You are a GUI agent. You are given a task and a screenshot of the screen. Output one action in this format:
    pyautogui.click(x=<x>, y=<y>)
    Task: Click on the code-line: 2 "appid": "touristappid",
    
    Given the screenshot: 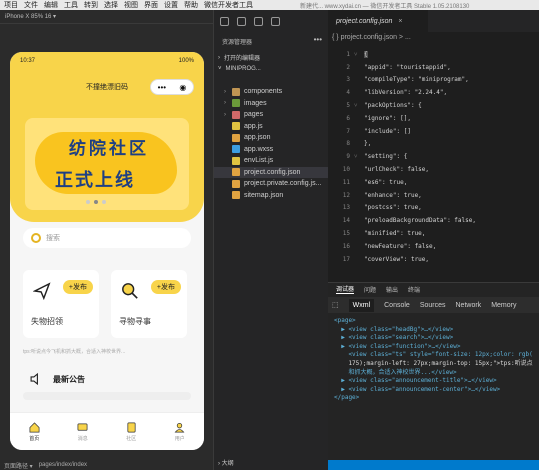 What is the action you would take?
    pyautogui.click(x=433, y=67)
    